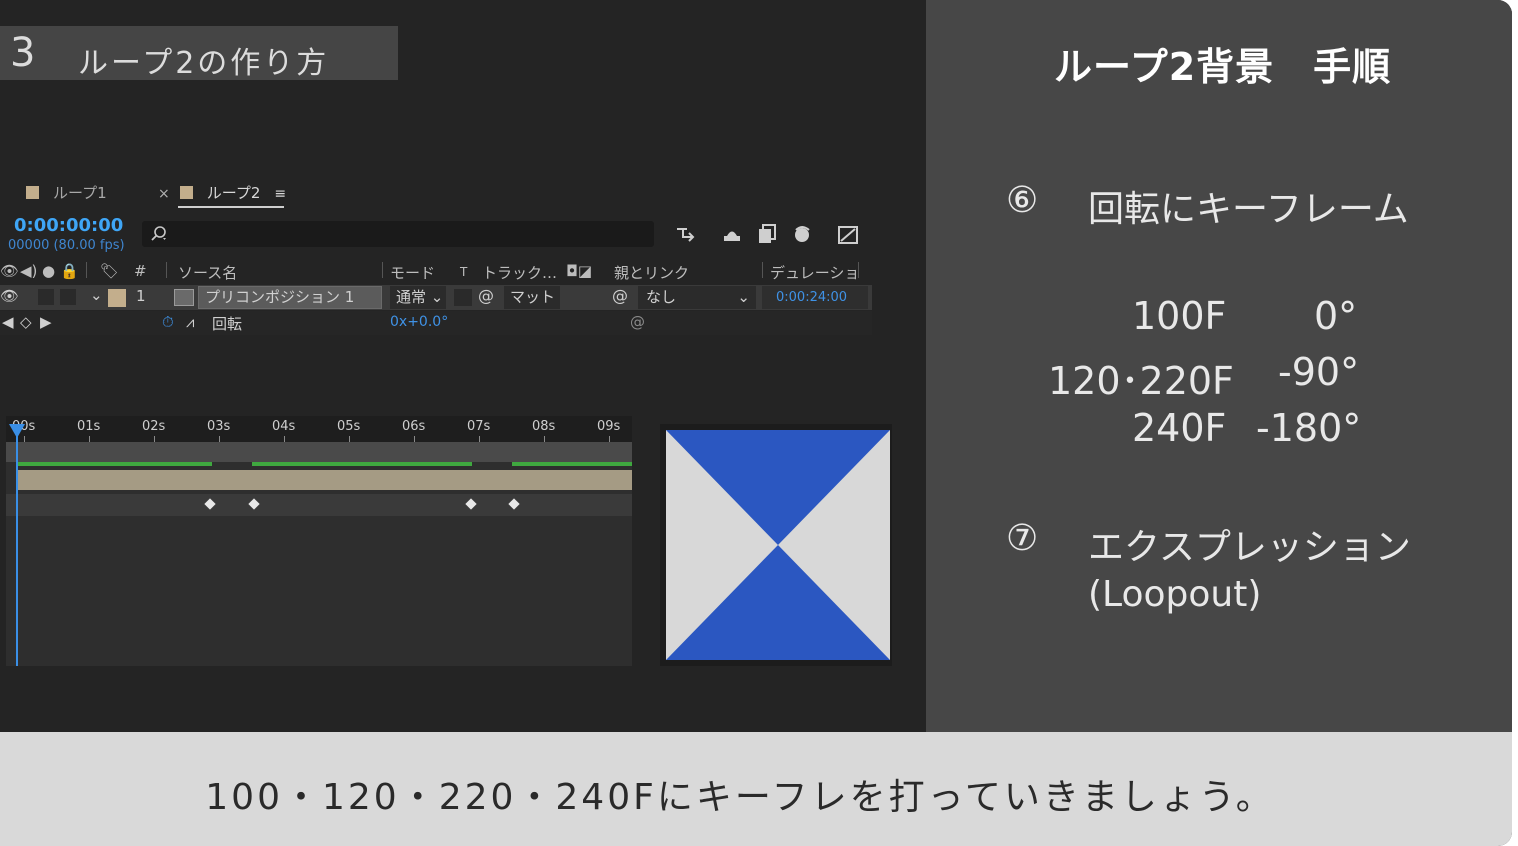 The height and width of the screenshot is (846, 1518). What do you see at coordinates (1249, 547) in the screenshot?
I see `step7-text: エクスプレッション` at bounding box center [1249, 547].